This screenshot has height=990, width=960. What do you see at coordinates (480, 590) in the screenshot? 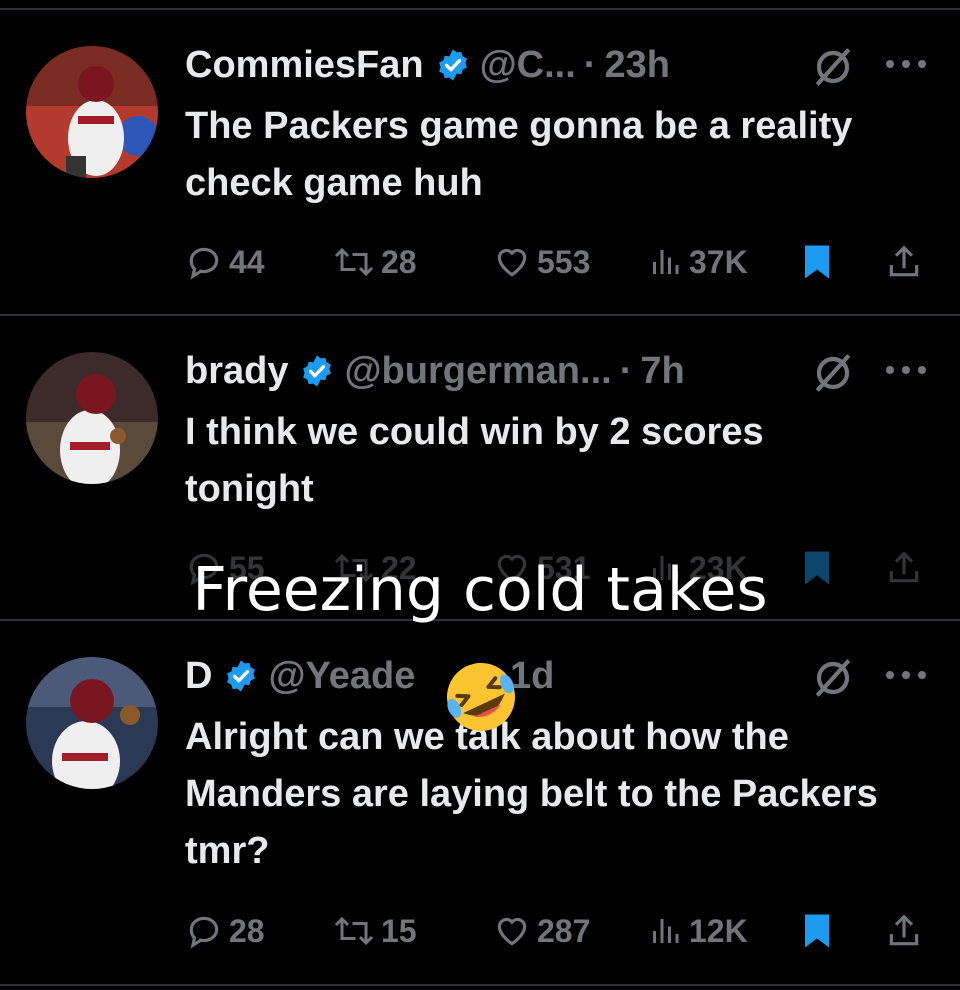
I see `overlay-caption: Freezing cold takes` at bounding box center [480, 590].